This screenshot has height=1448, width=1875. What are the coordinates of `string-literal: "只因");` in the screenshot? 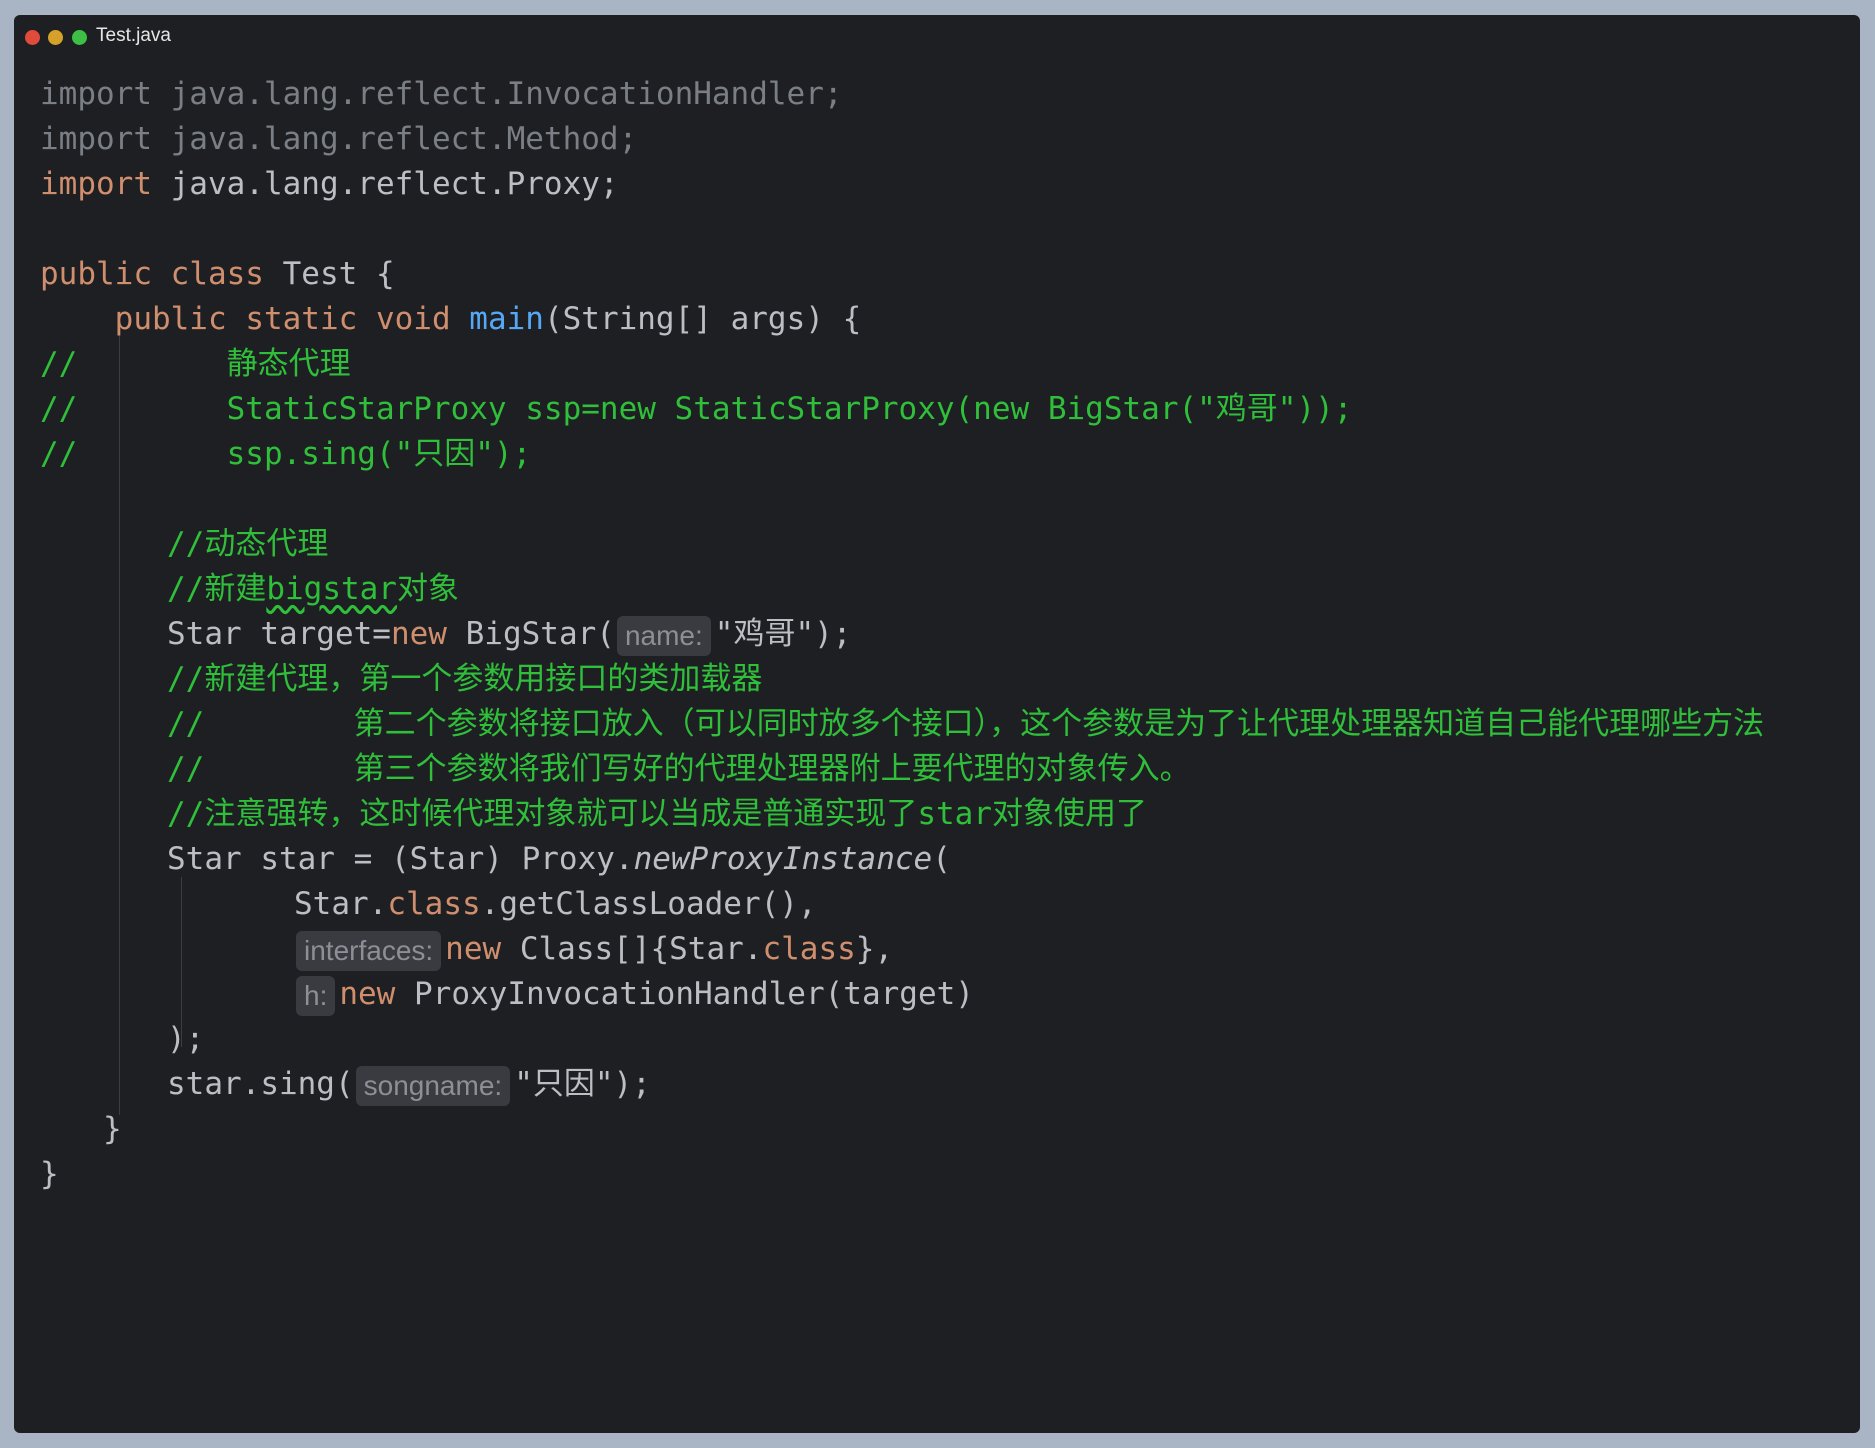 It's located at (582, 1084).